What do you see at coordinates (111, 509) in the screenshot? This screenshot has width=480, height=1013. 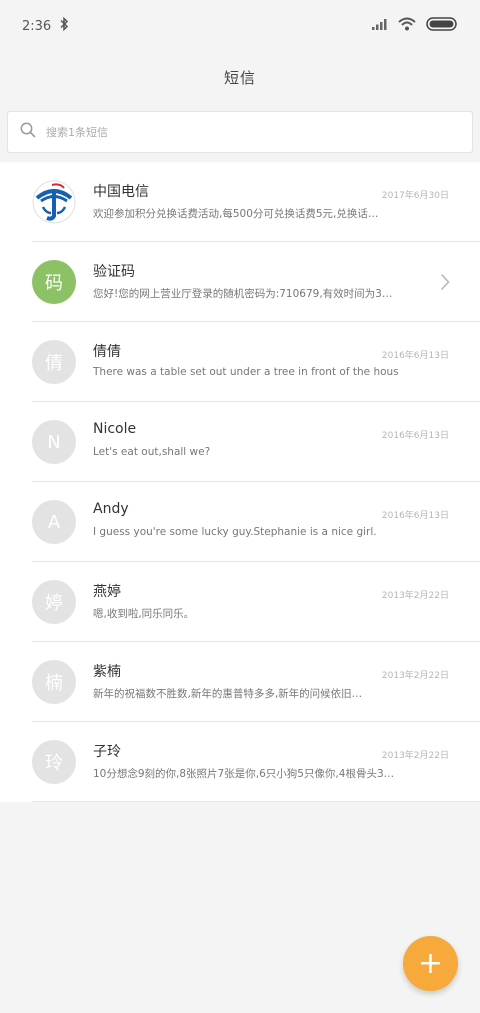 I see `contact-name: Andy` at bounding box center [111, 509].